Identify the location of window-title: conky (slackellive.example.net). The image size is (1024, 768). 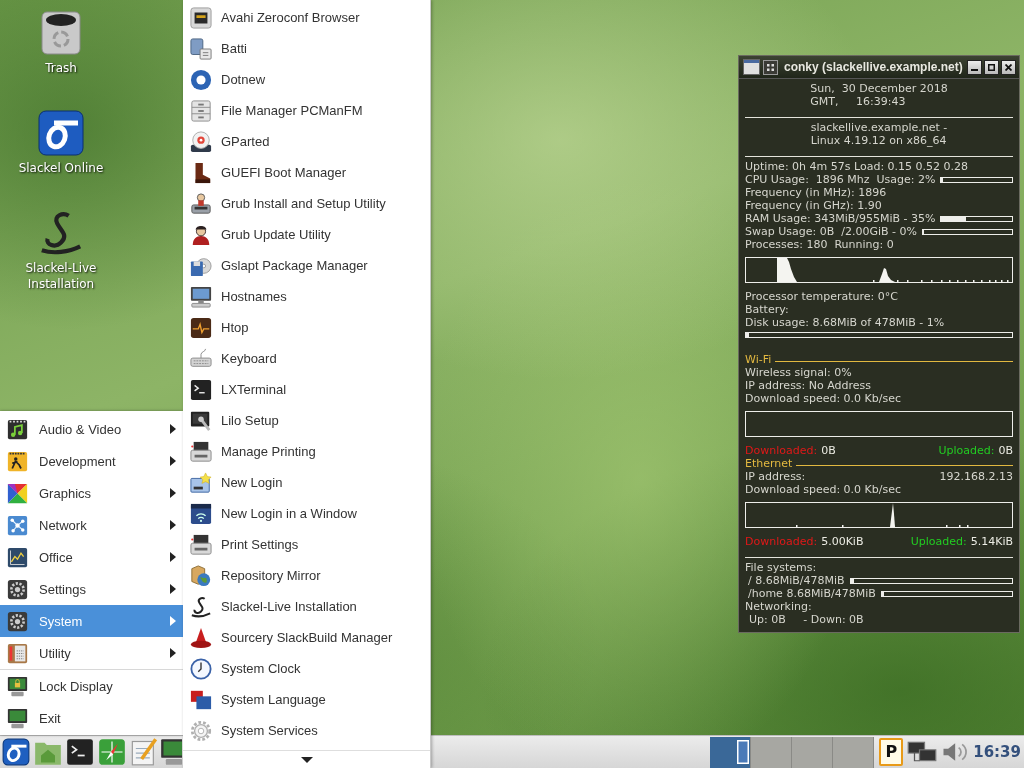
(873, 67).